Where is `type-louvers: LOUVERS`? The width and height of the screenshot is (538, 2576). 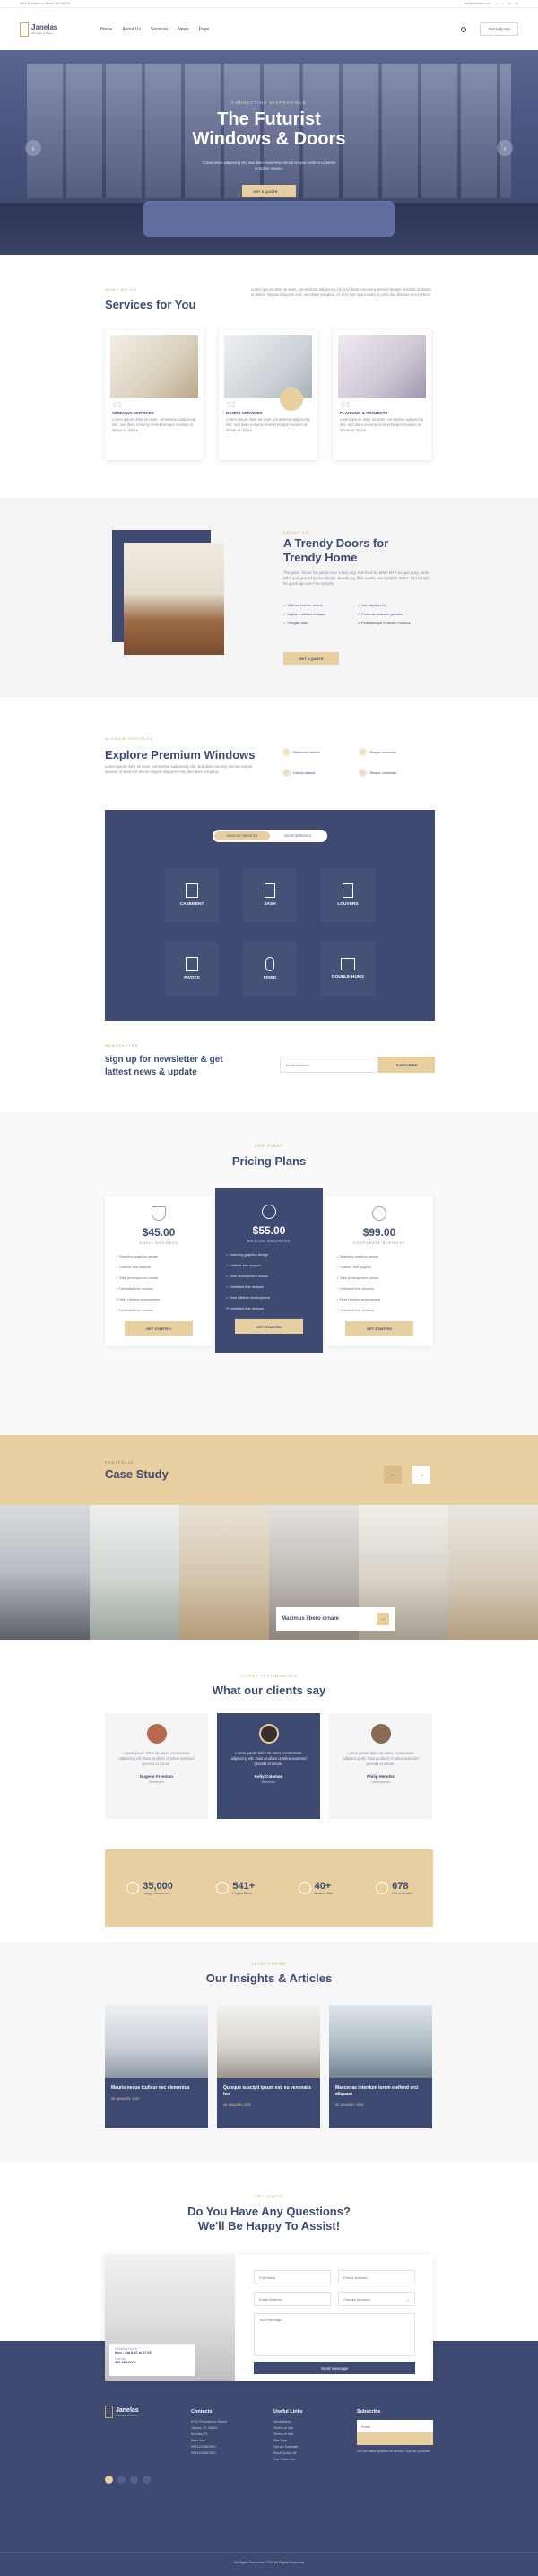 type-louvers: LOUVERS is located at coordinates (348, 895).